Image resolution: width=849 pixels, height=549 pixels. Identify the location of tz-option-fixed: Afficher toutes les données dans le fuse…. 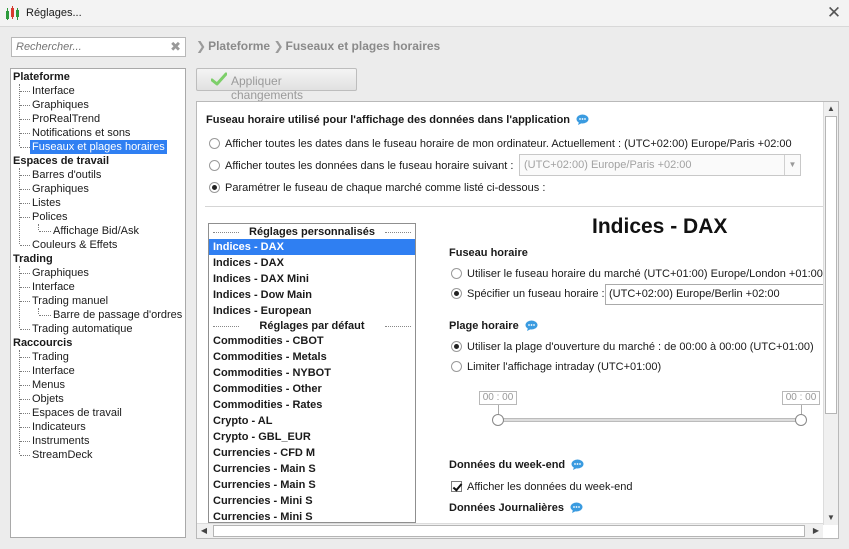
(361, 166).